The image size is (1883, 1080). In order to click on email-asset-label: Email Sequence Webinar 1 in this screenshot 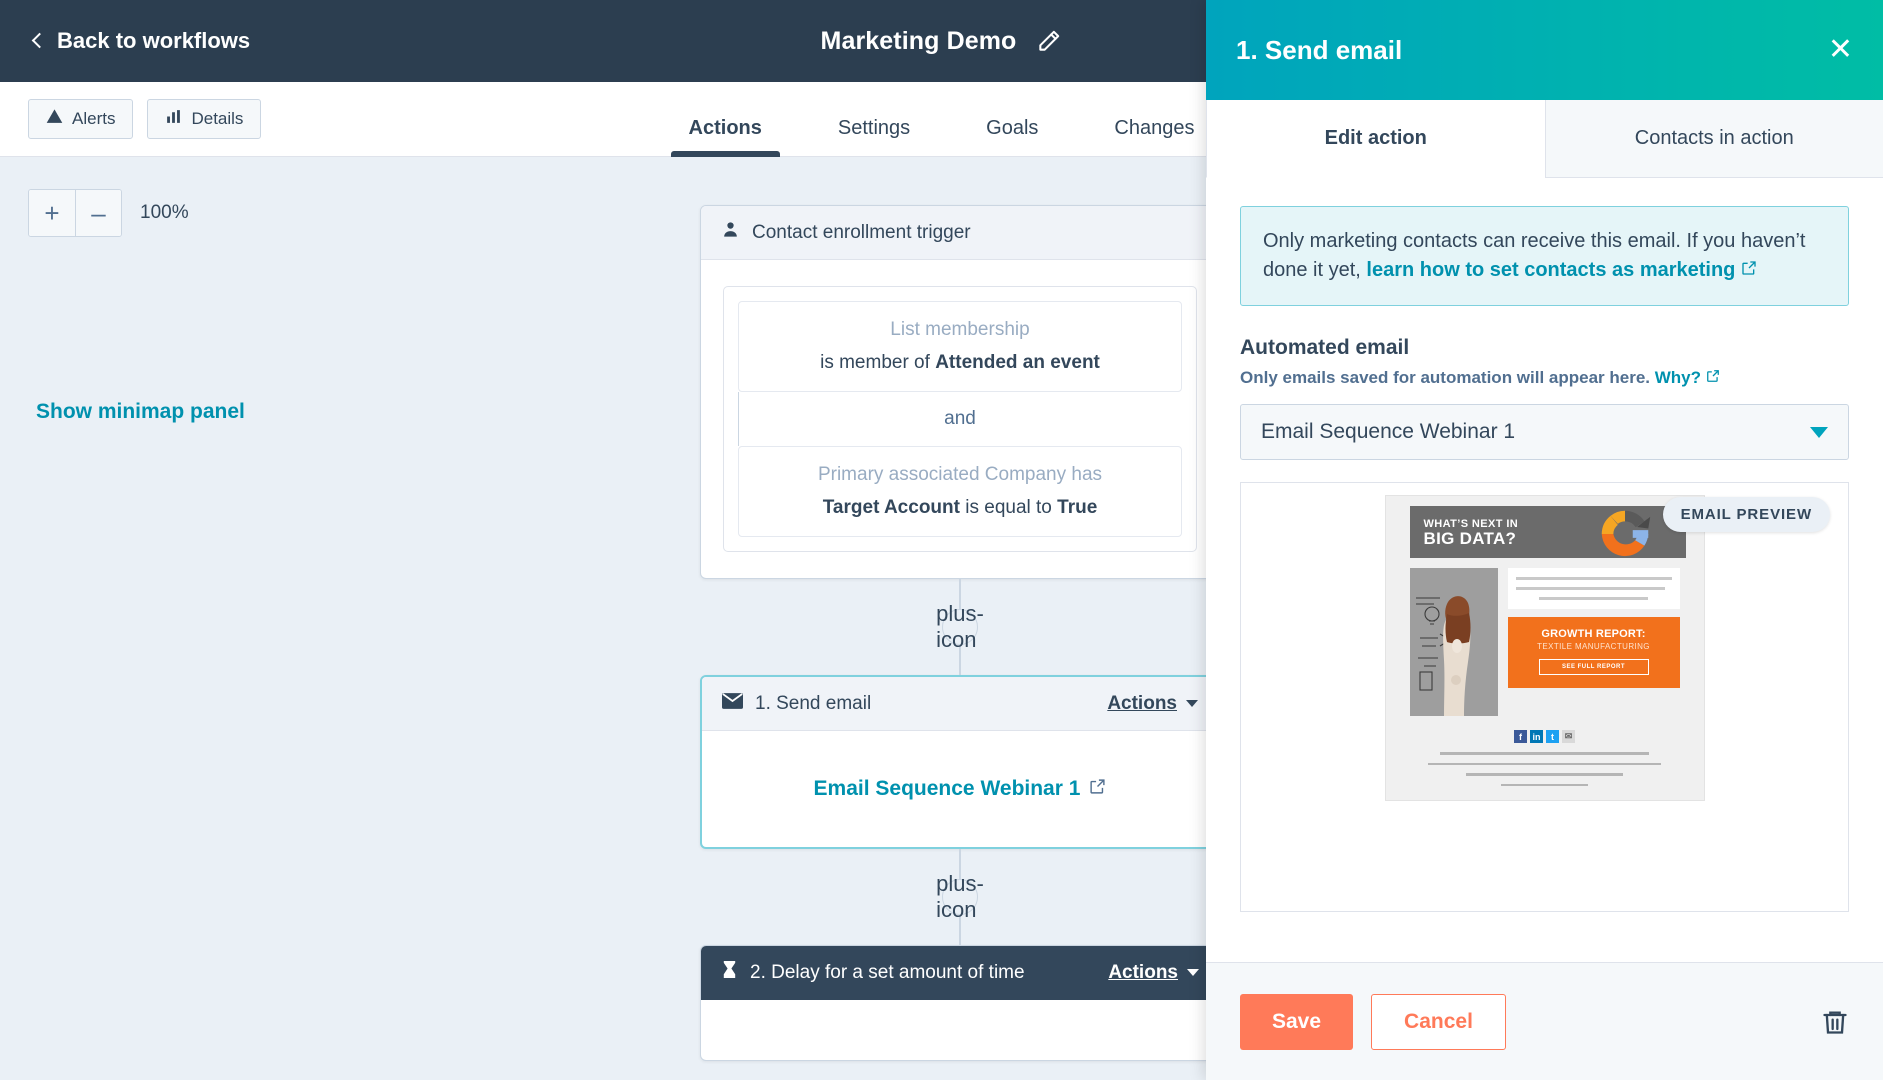, I will do `click(947, 788)`.